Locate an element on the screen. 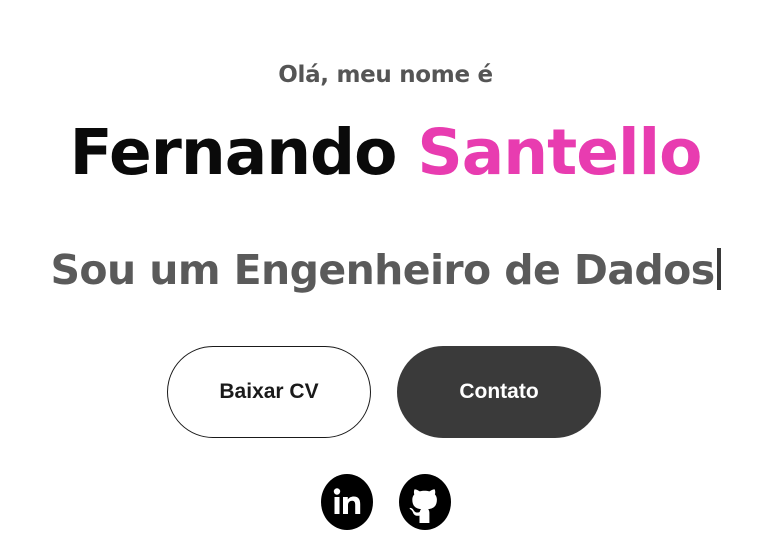  role-text: Sou um Engenheiro de Dados is located at coordinates (382, 270).